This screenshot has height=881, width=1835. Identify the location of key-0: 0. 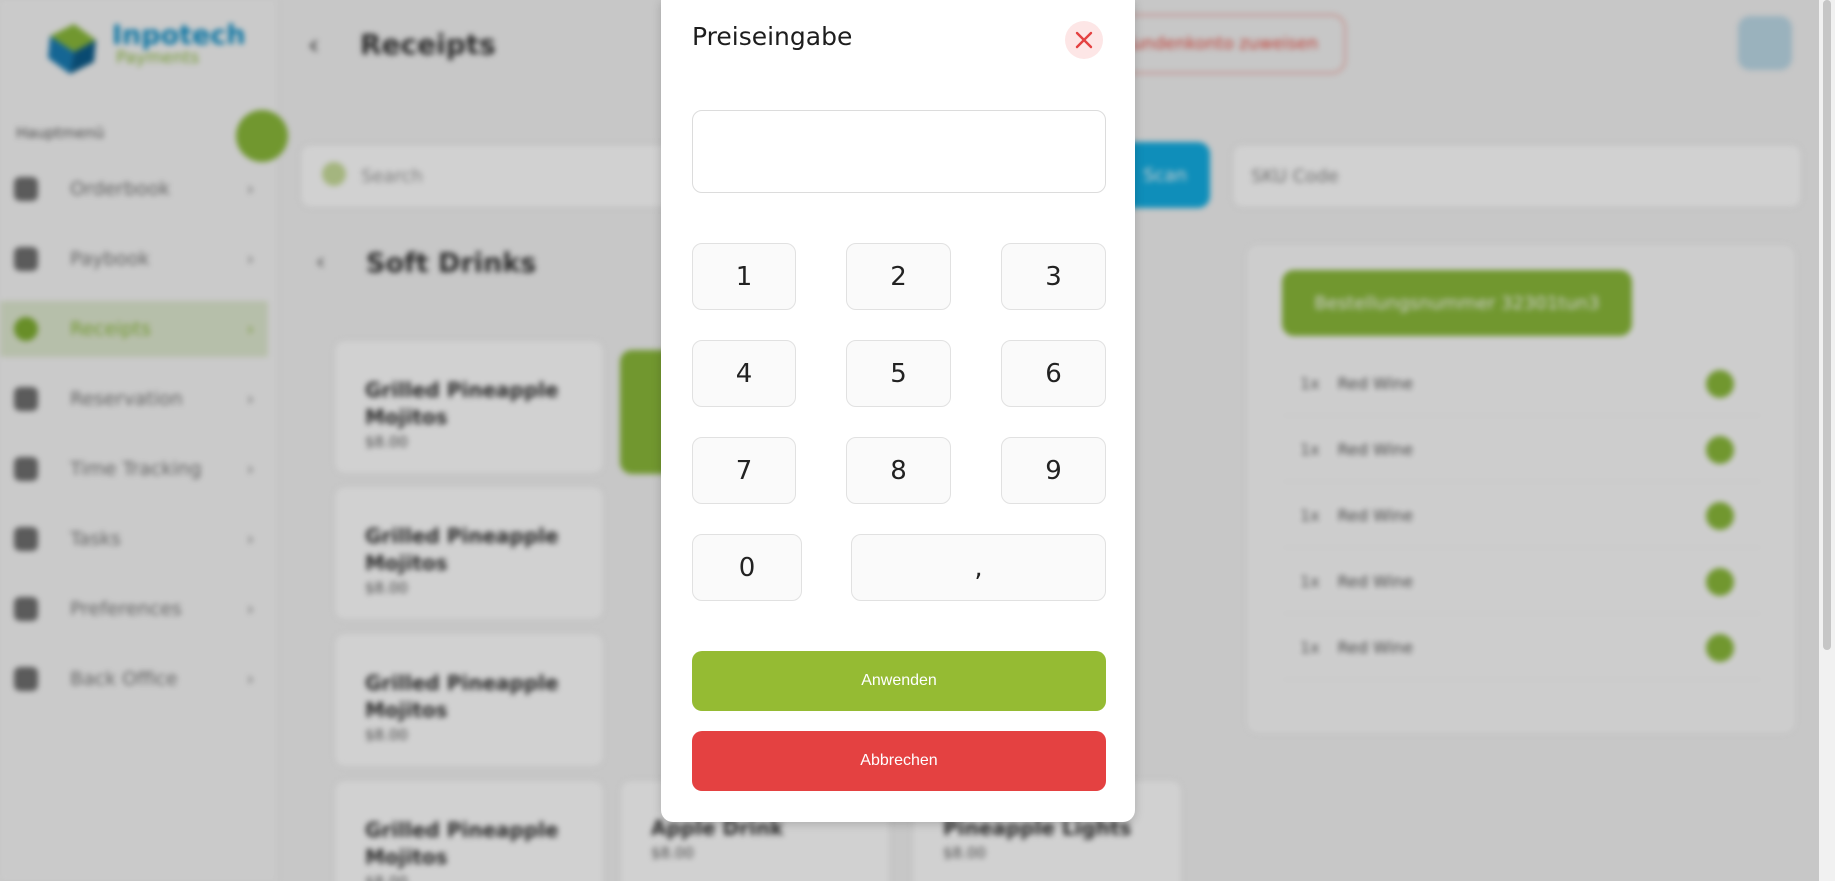
(747, 567).